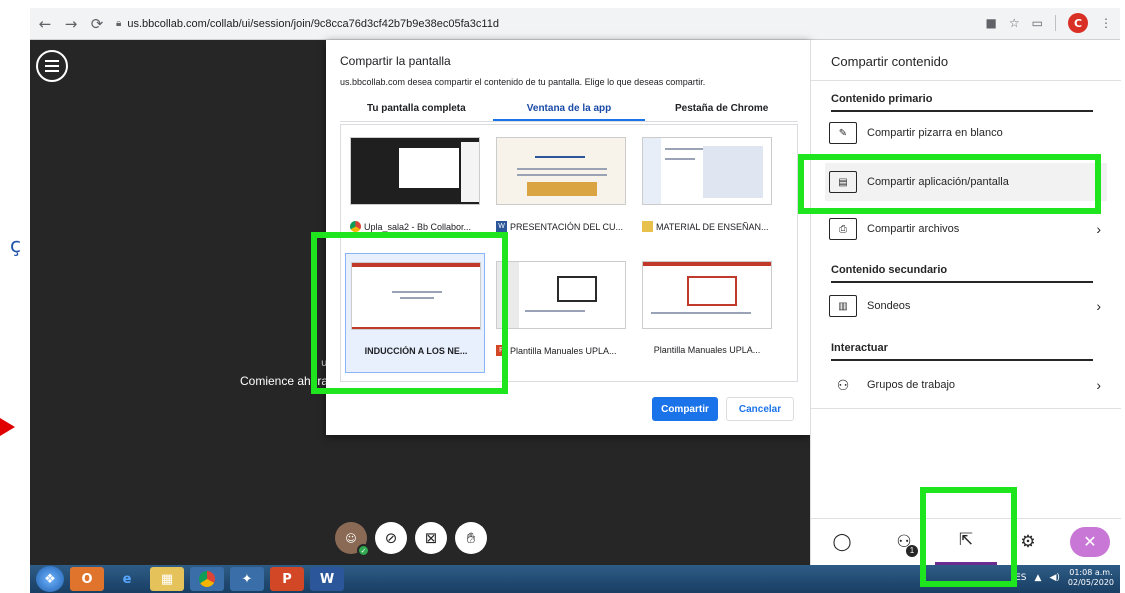 This screenshot has width=1125, height=593. Describe the element at coordinates (409, 313) in the screenshot. I see `highlight-box-selected-window` at that location.